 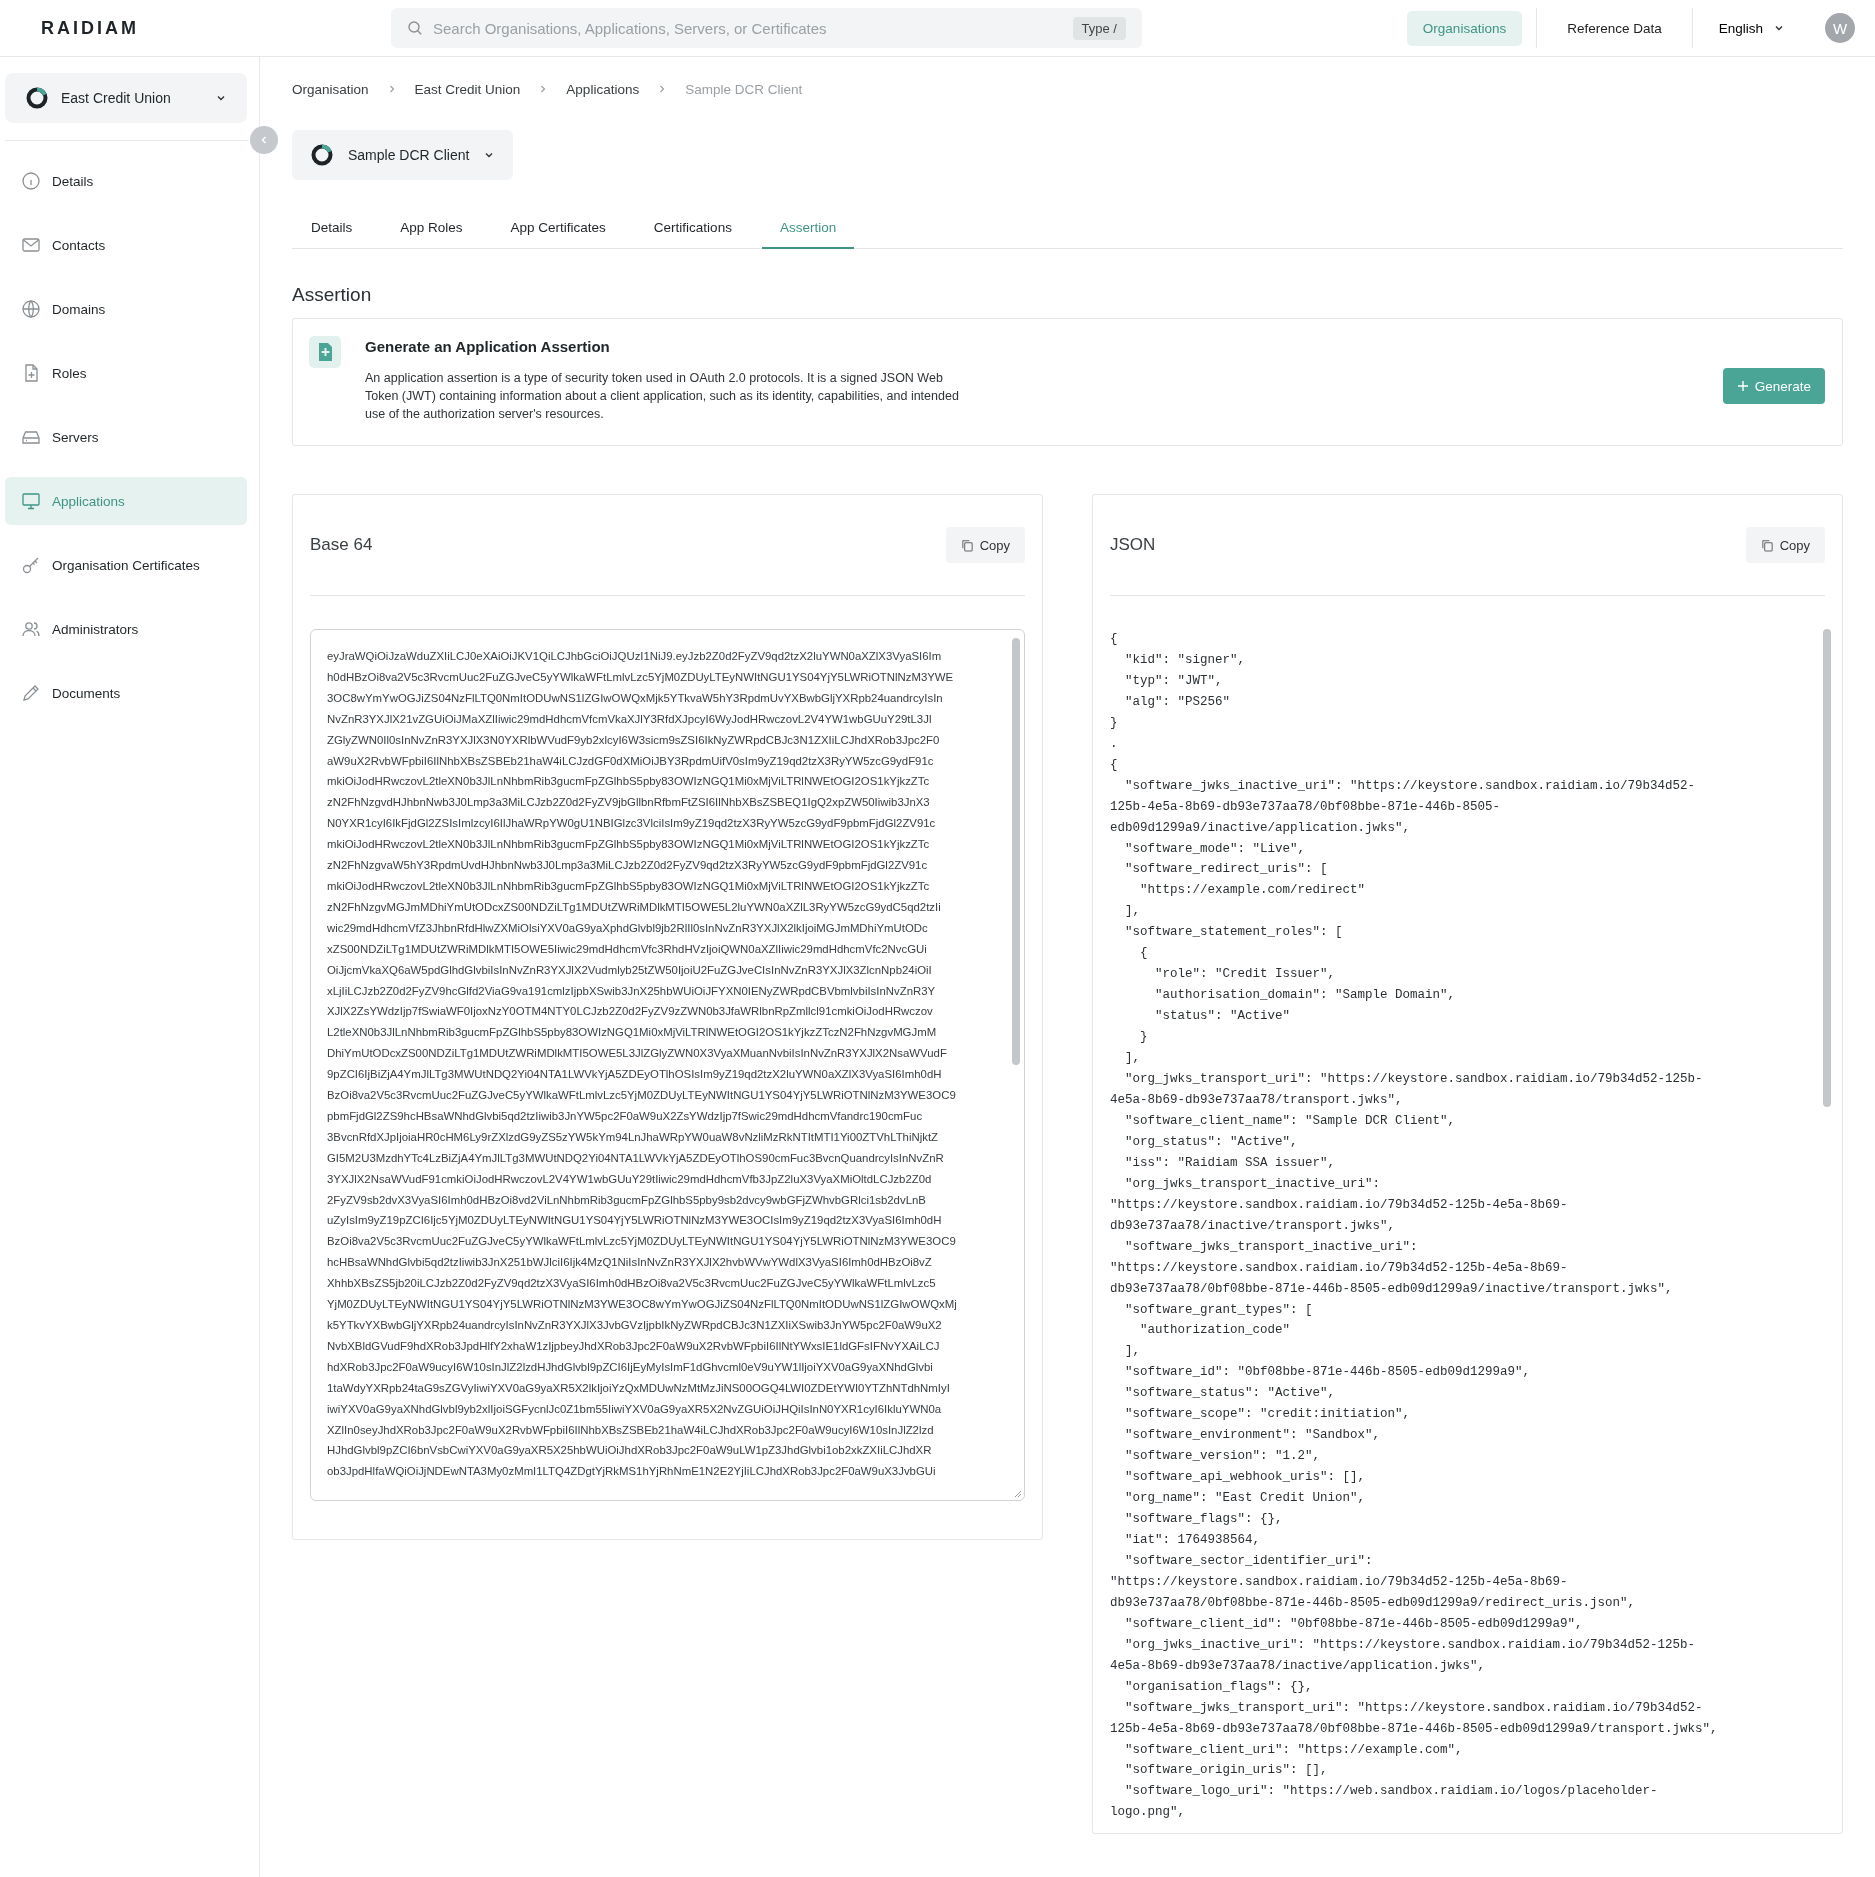 I want to click on logo: RAIDIAM, so click(x=216, y=28).